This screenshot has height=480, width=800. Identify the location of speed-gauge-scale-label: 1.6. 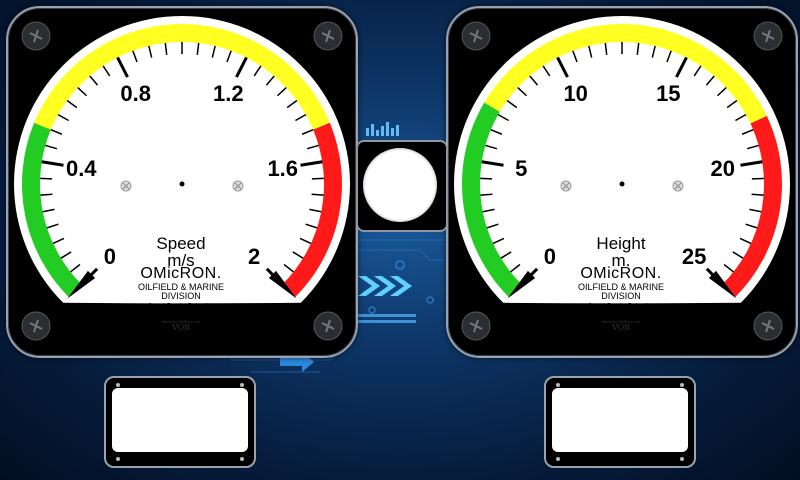
(282, 168).